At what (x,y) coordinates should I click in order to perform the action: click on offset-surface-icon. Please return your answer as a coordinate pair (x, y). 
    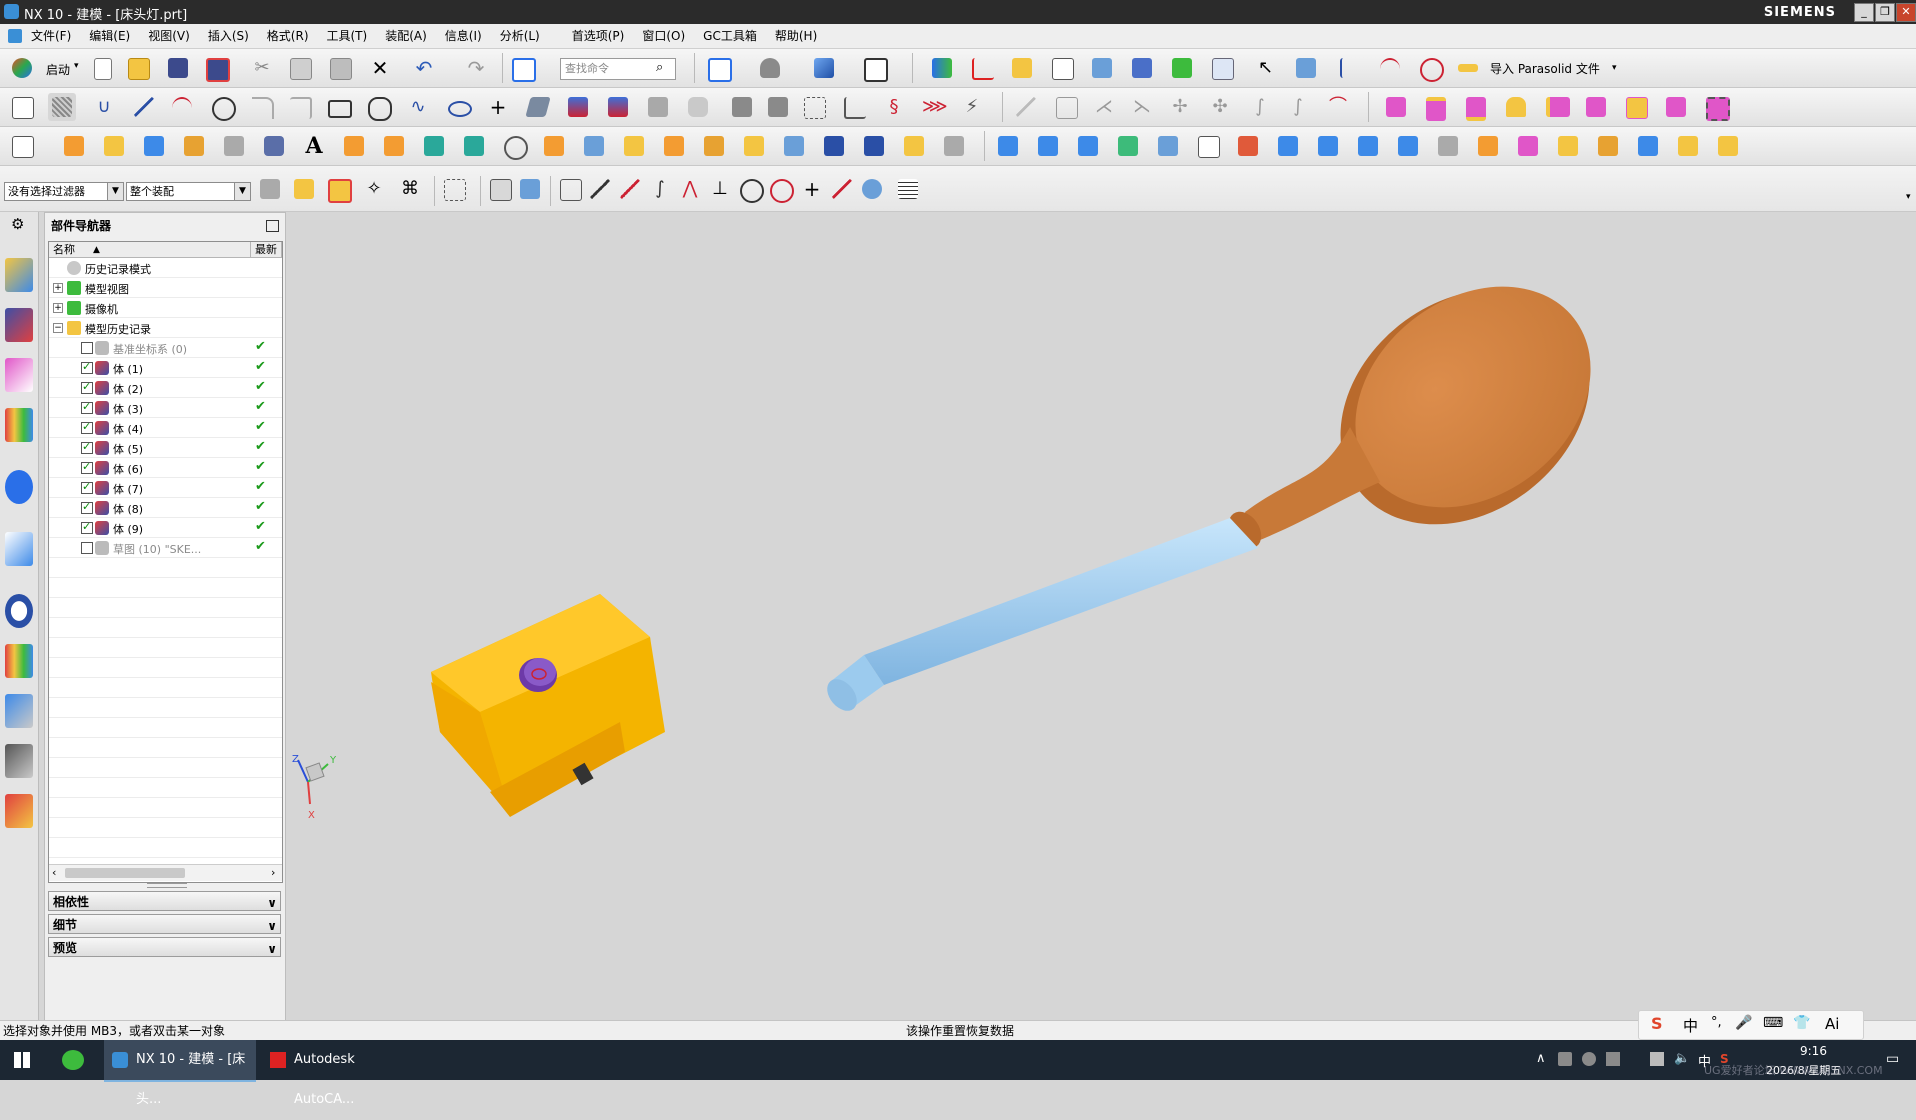
    Looking at the image, I should click on (1408, 146).